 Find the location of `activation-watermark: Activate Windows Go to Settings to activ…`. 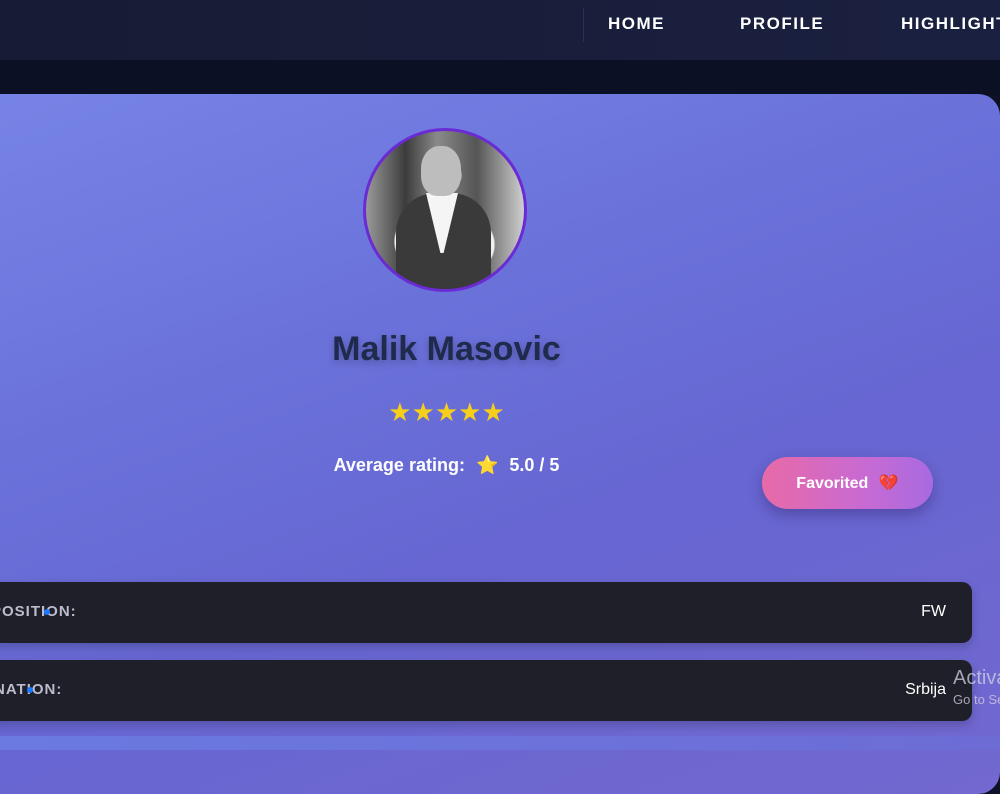

activation-watermark: Activate Windows Go to Settings to activ… is located at coordinates (976, 687).